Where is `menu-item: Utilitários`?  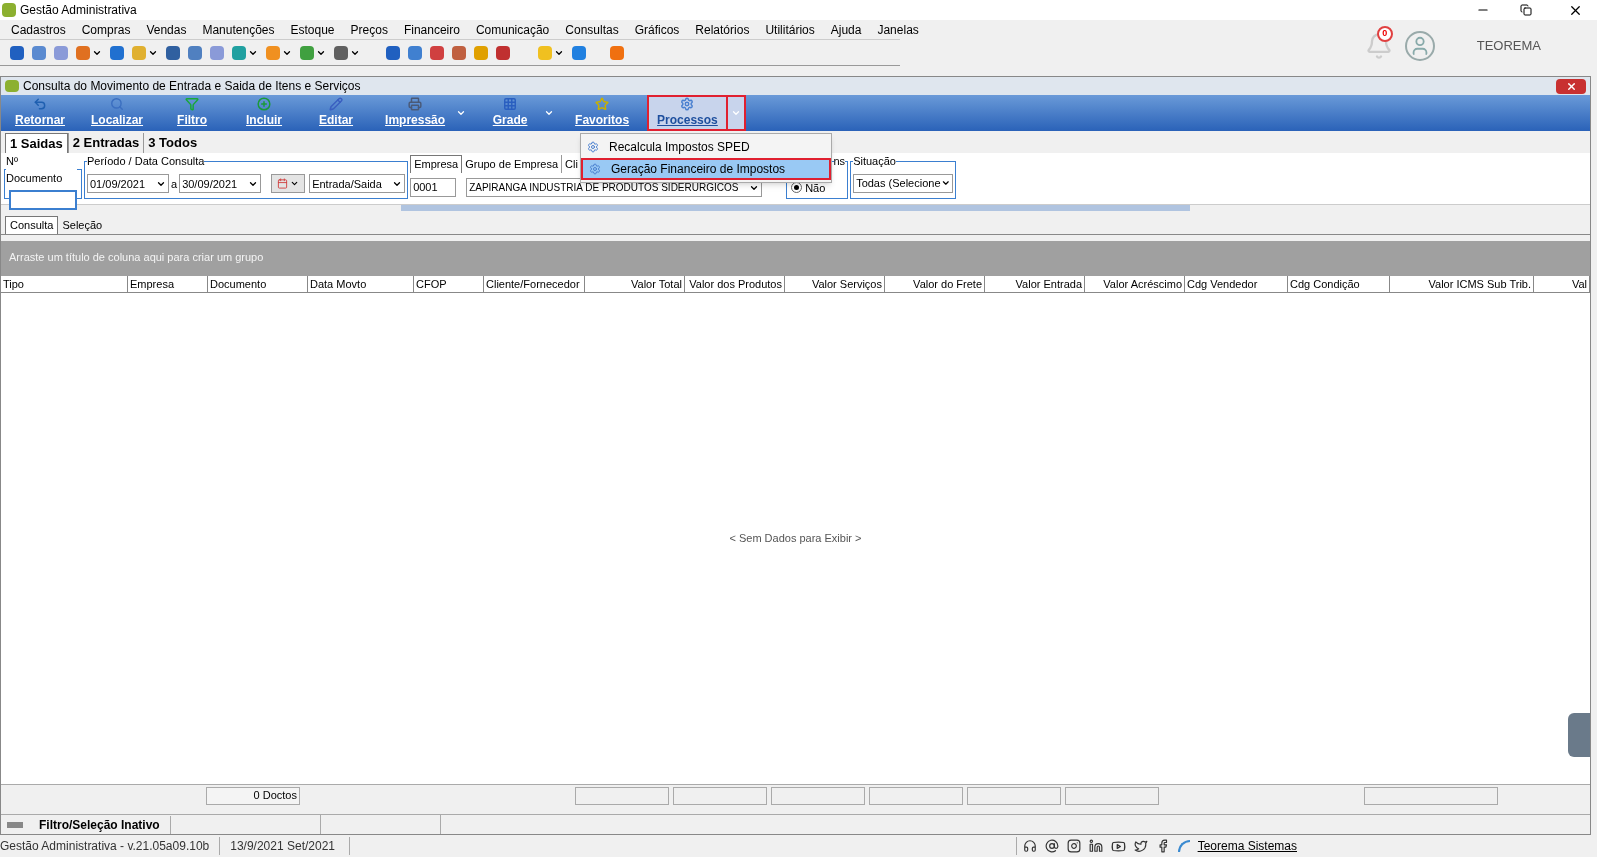
menu-item: Utilitários is located at coordinates (790, 29).